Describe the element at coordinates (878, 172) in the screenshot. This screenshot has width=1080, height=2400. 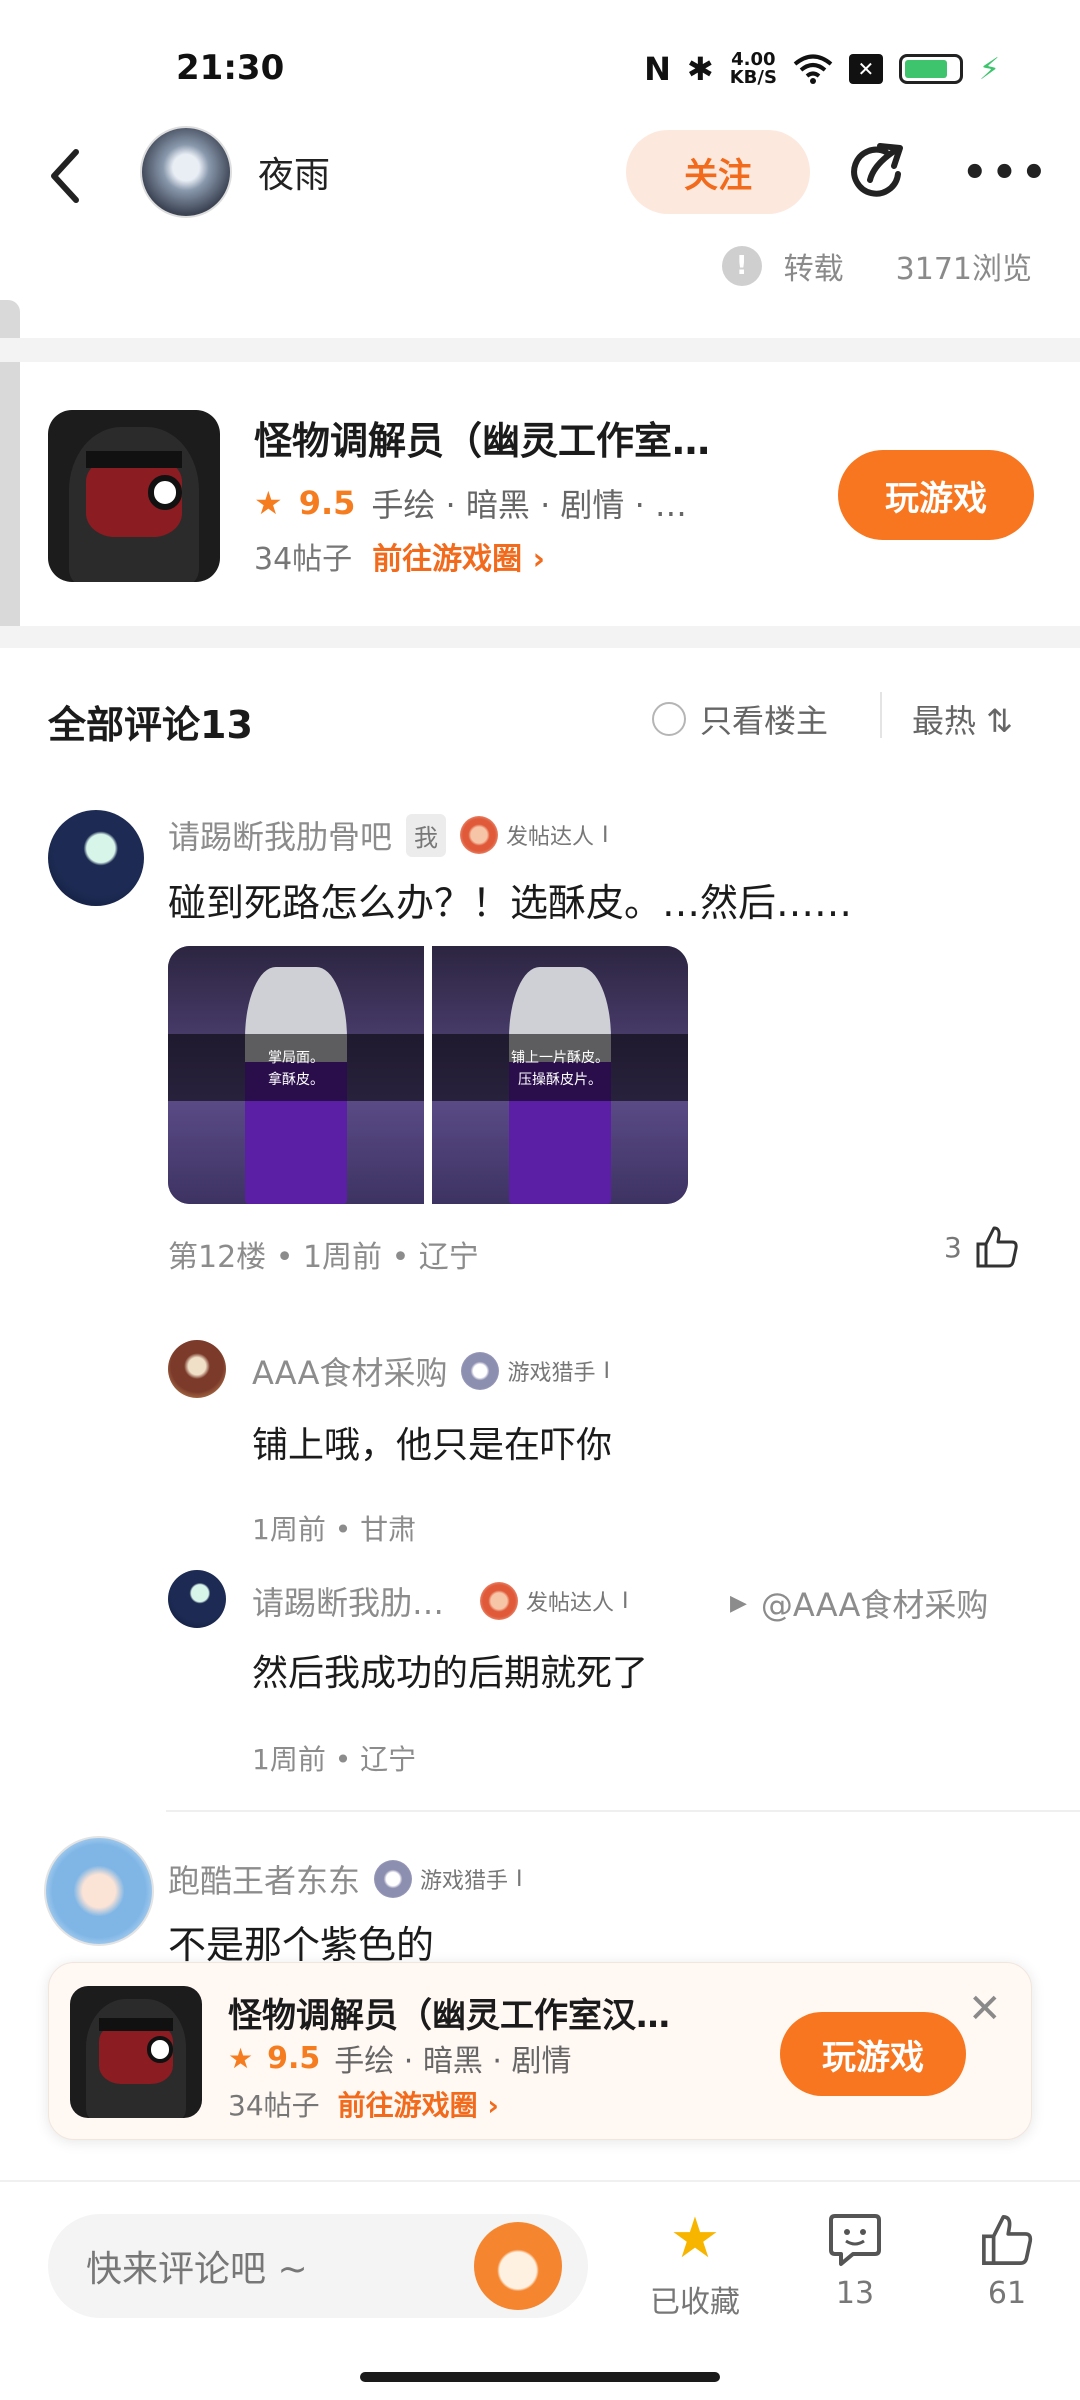
I see `share-icon` at that location.